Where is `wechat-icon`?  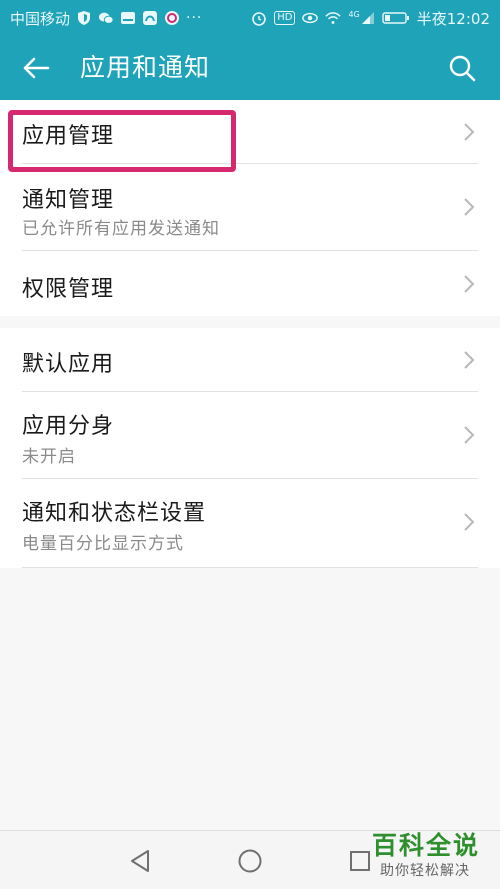
wechat-icon is located at coordinates (106, 18).